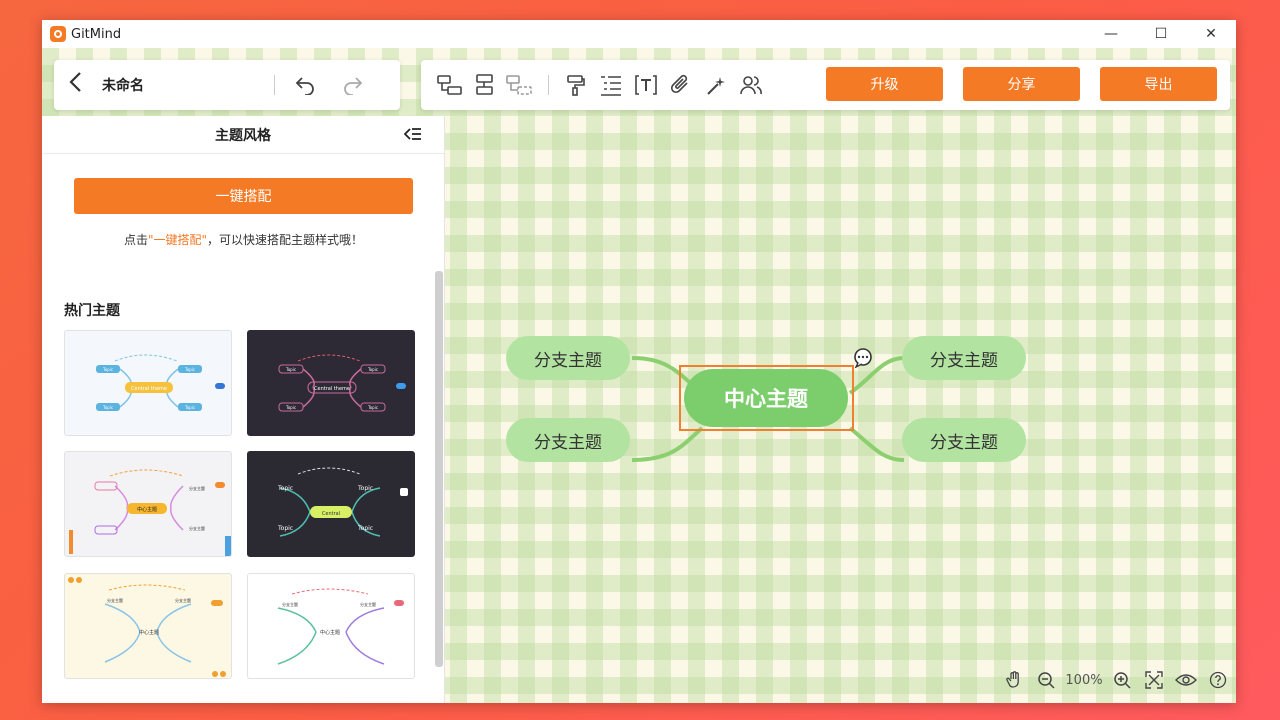  What do you see at coordinates (331, 383) in the screenshot?
I see `theme-card-dark-pink: Central theme Topic Topic Topic Topic` at bounding box center [331, 383].